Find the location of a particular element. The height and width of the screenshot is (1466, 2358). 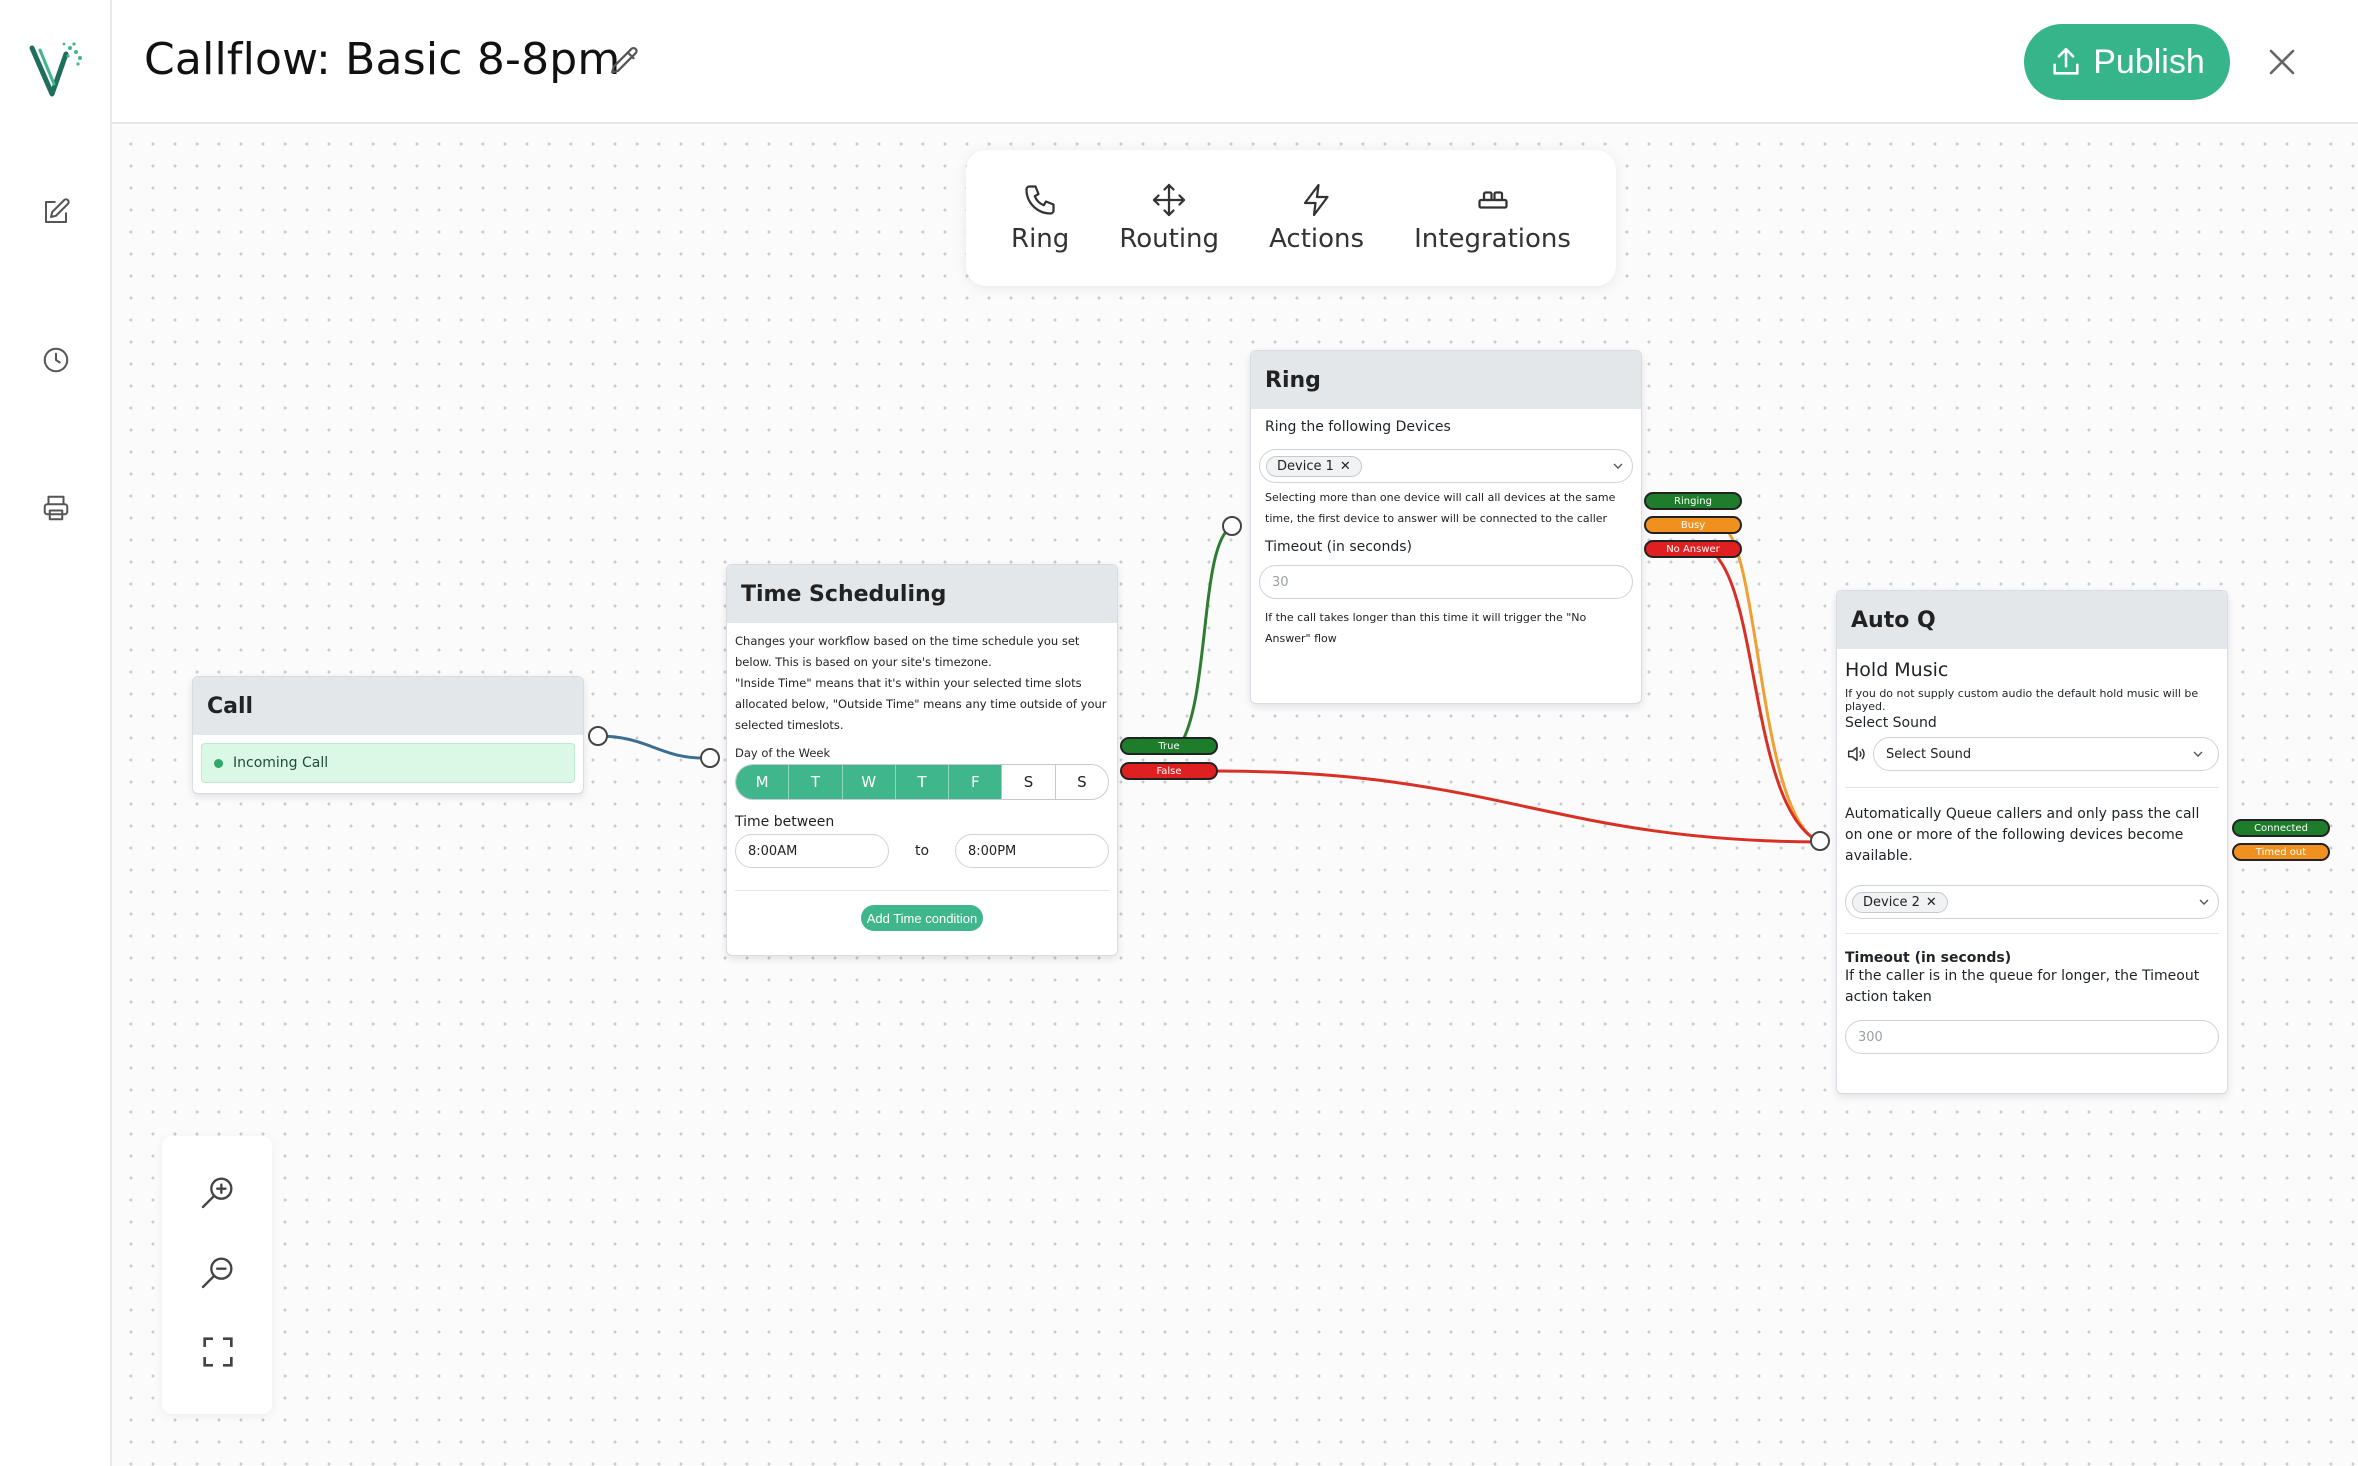

ring-devices-select: Device 1 ✕ is located at coordinates (1446, 466).